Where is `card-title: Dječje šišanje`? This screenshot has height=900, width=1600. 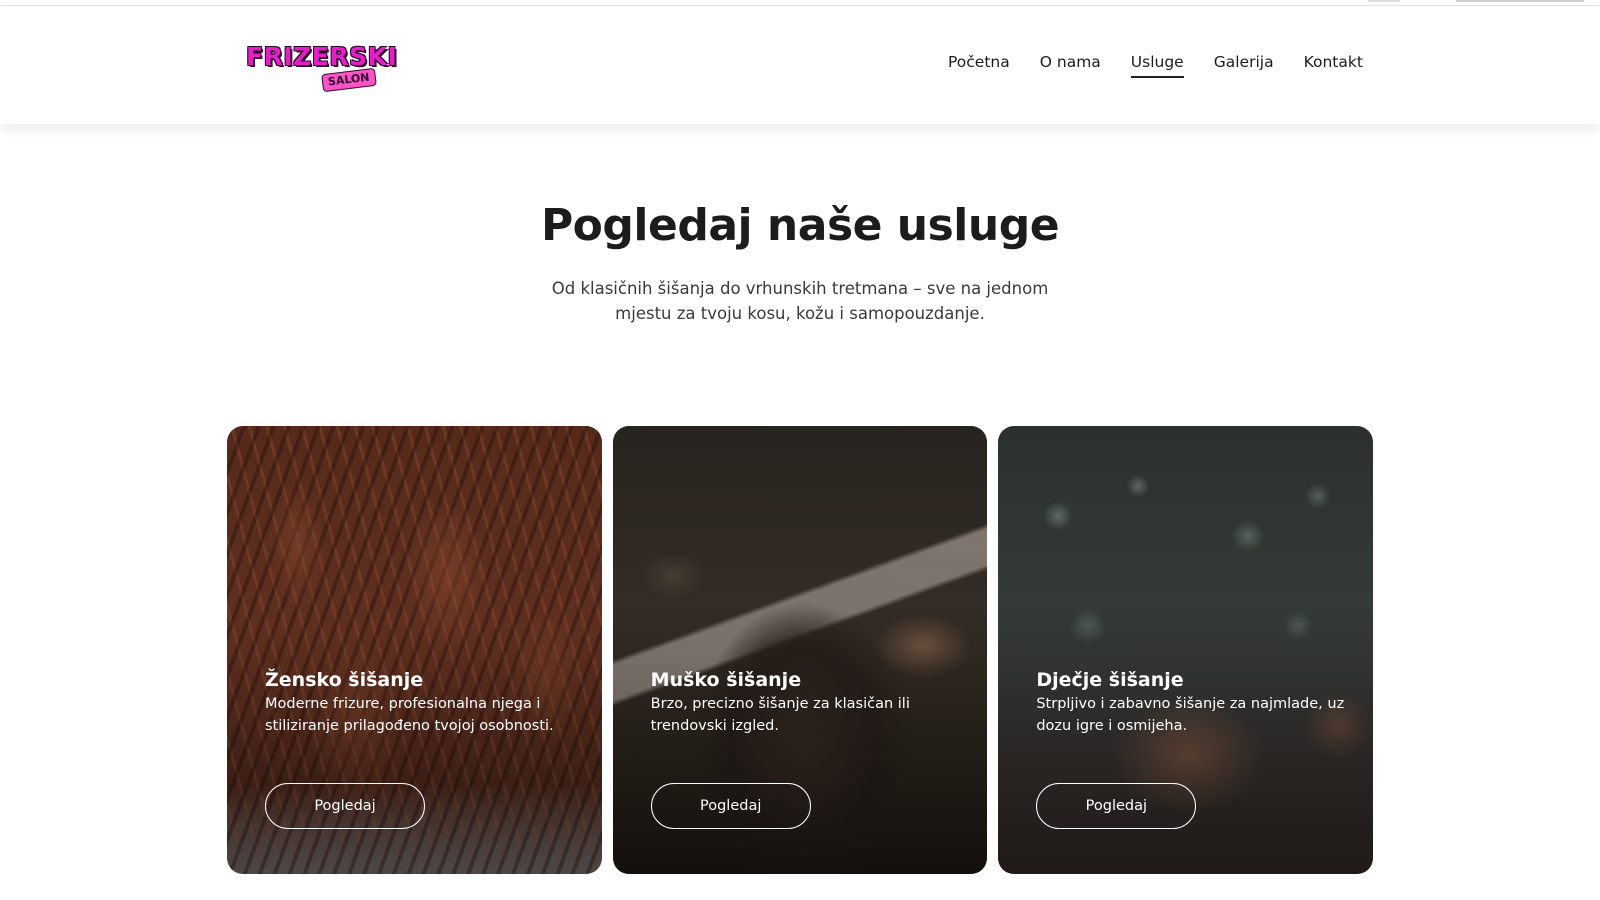 card-title: Dječje šišanje is located at coordinates (1110, 680).